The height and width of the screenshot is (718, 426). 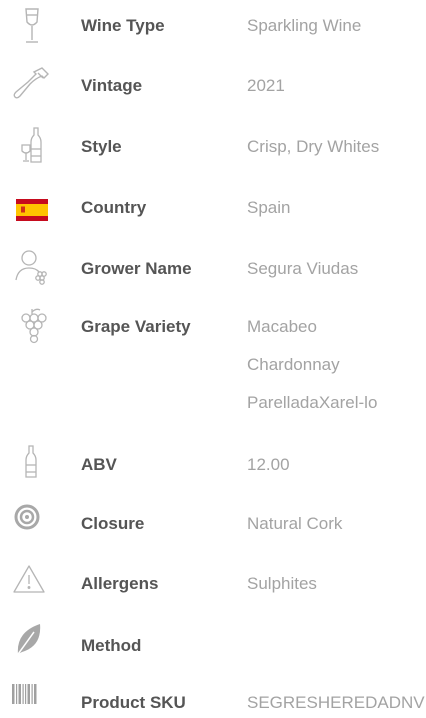 What do you see at coordinates (213, 206) in the screenshot?
I see `attribute-row-country: Country Spain` at bounding box center [213, 206].